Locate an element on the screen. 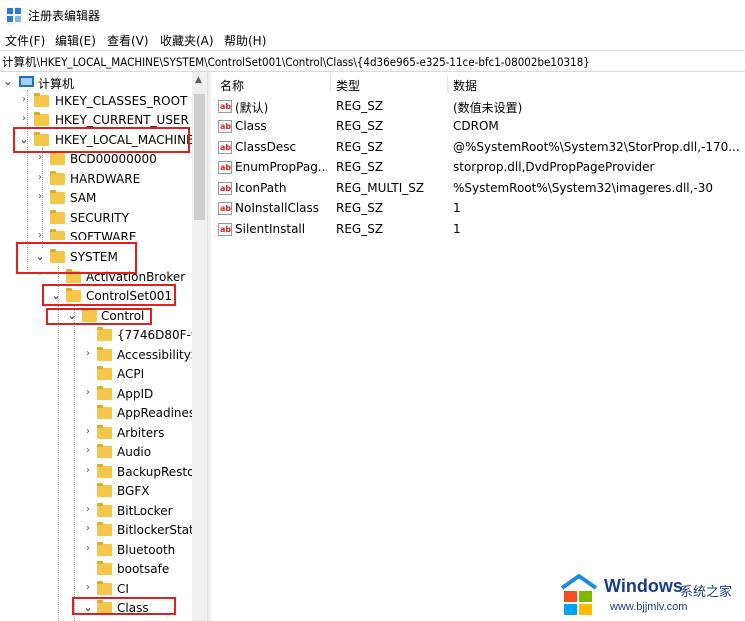 This screenshot has height=621, width=745. tree-scrollbar: ▲ is located at coordinates (199, 346).